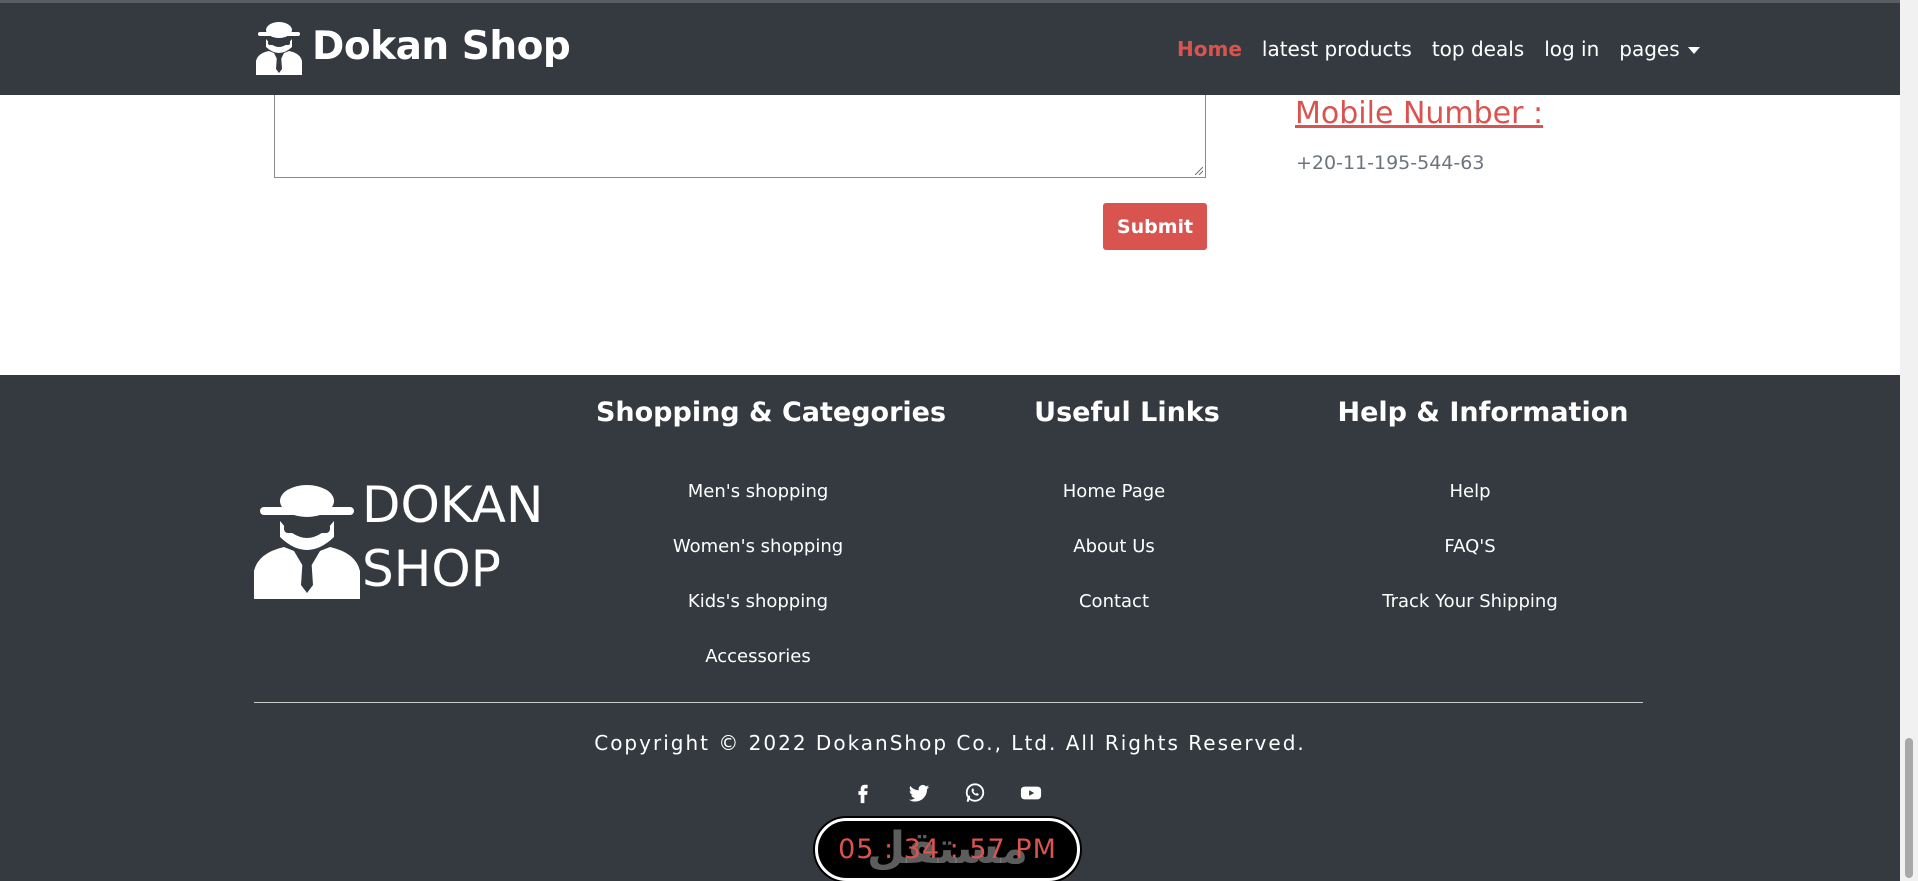  What do you see at coordinates (431, 569) in the screenshot?
I see `footer-logo-line2: SHOP` at bounding box center [431, 569].